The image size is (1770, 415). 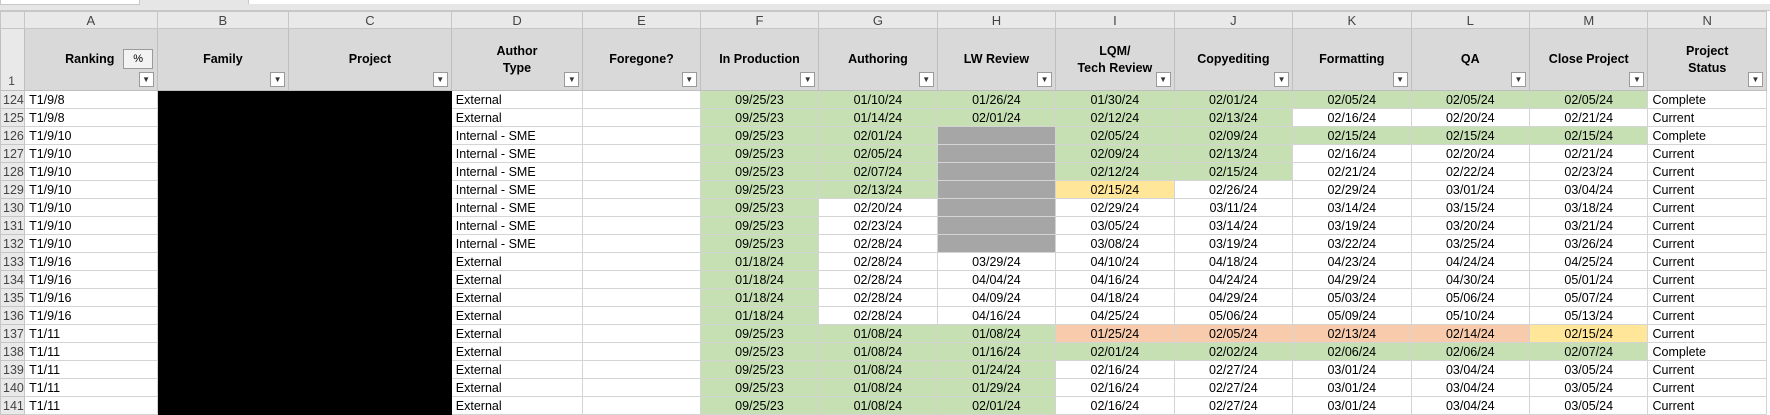 What do you see at coordinates (223, 59) in the screenshot?
I see `header-family: Family ▼` at bounding box center [223, 59].